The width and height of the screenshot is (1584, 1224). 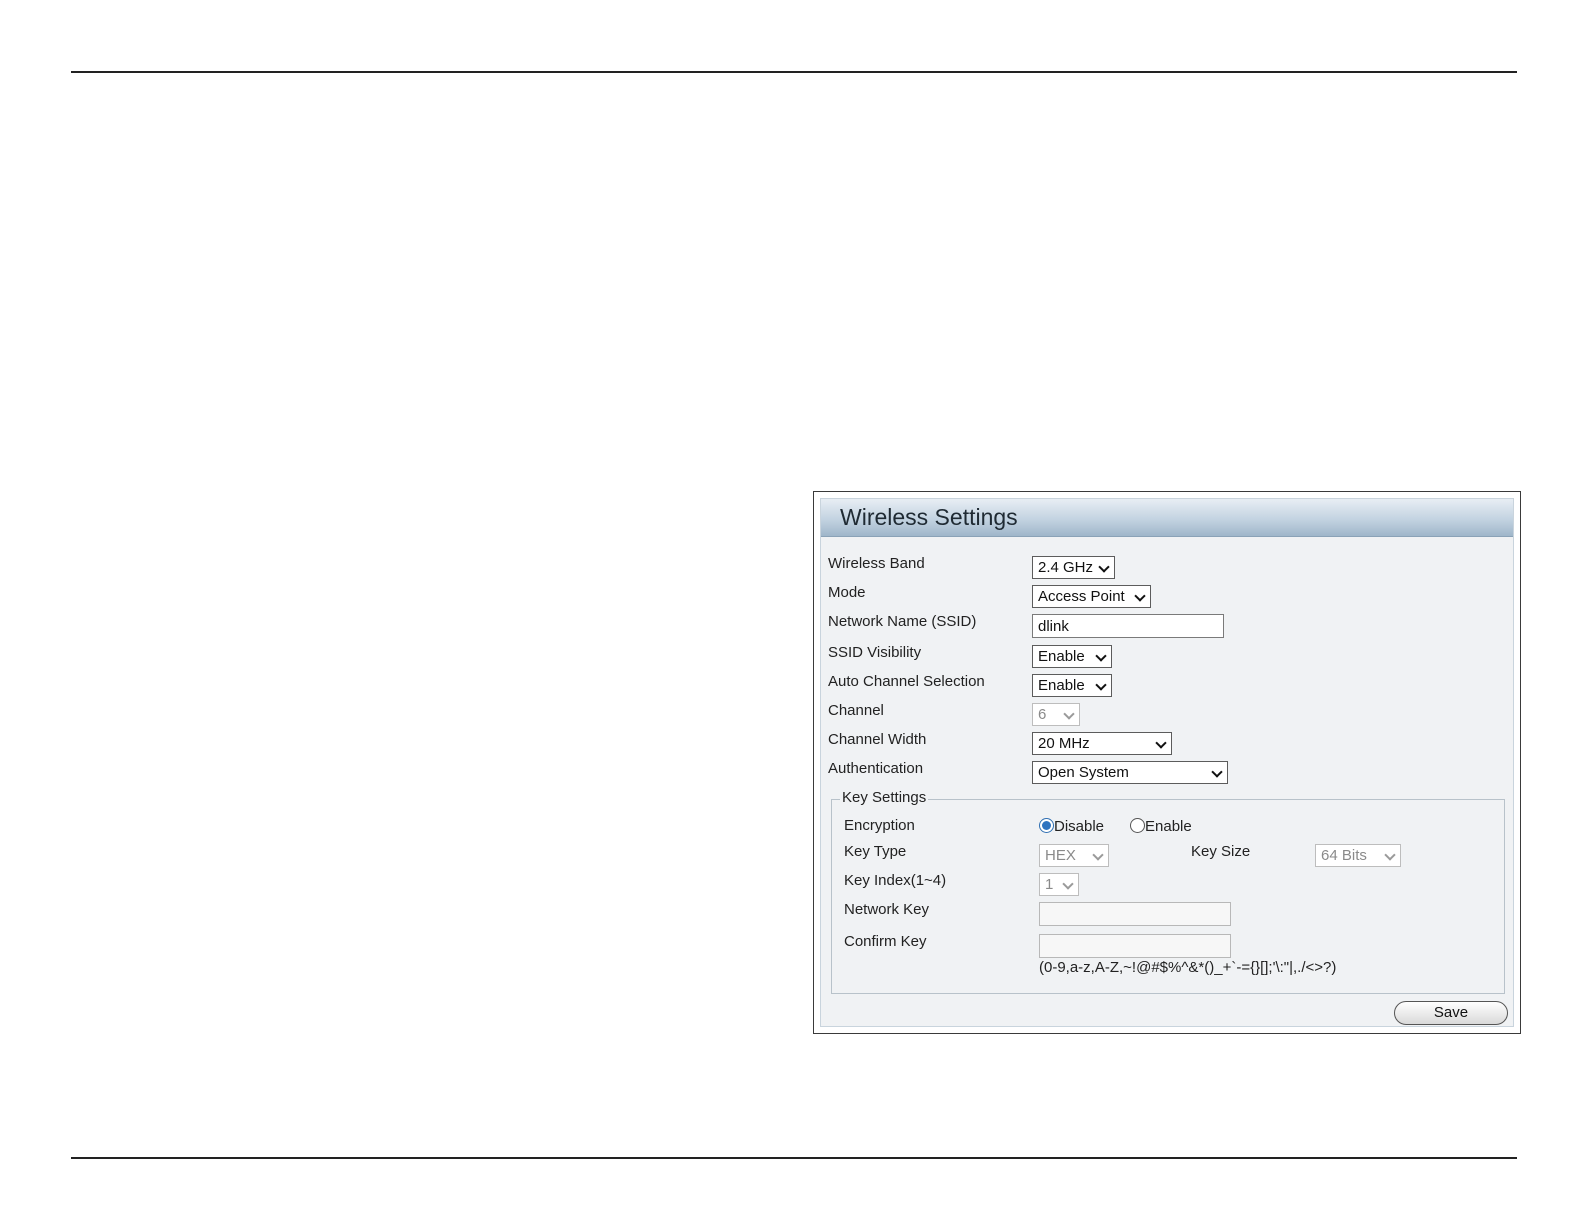 What do you see at coordinates (1059, 884) in the screenshot?
I see `key-index-select: 1` at bounding box center [1059, 884].